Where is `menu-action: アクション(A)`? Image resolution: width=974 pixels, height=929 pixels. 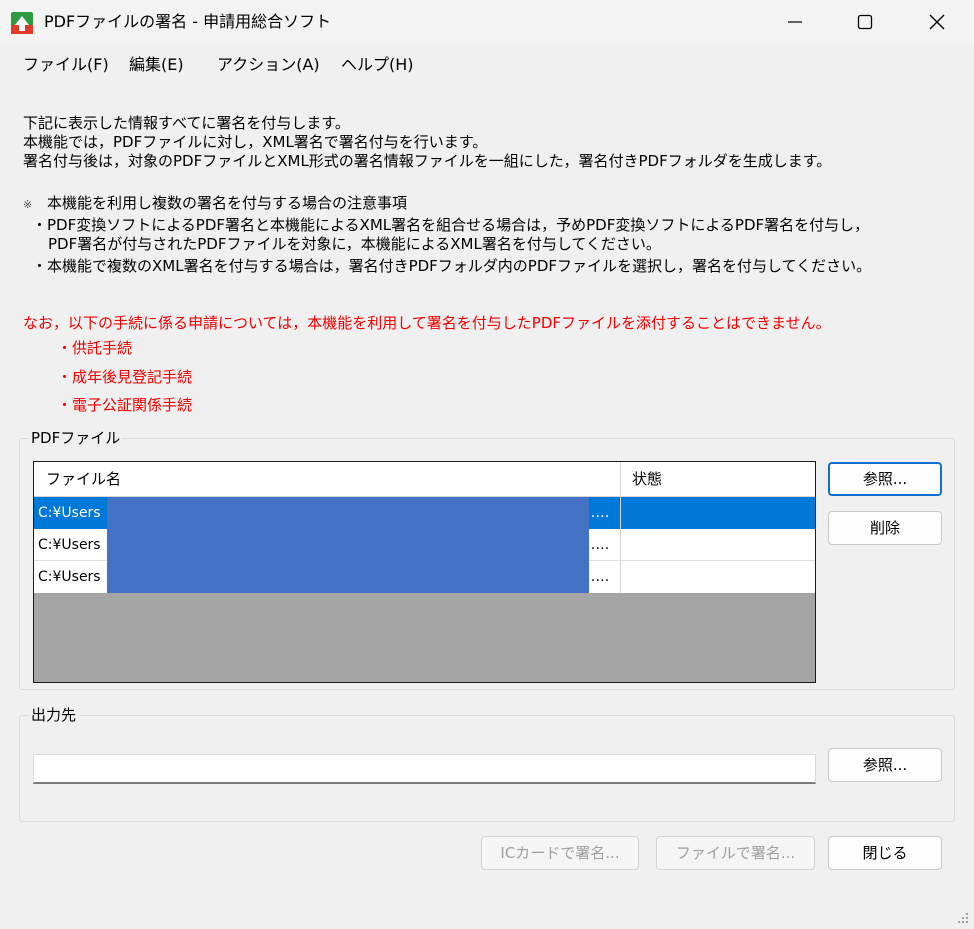
menu-action: アクション(A) is located at coordinates (268, 65).